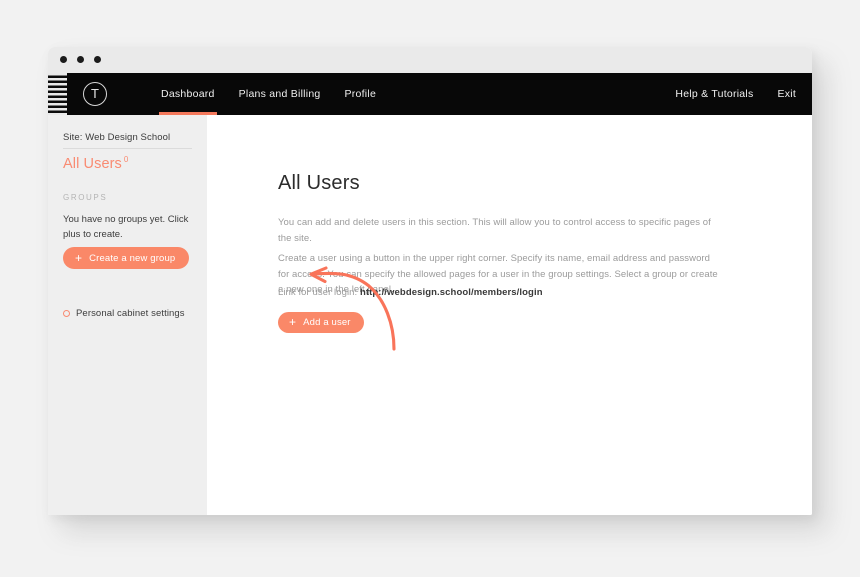 This screenshot has width=860, height=577. I want to click on logo-glyph-icon: T, so click(95, 93).